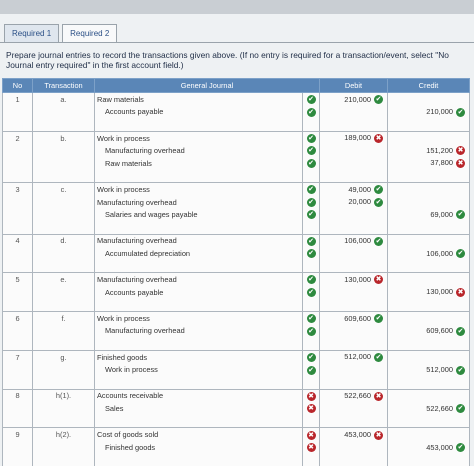 The height and width of the screenshot is (466, 474). What do you see at coordinates (199, 434) in the screenshot?
I see `account-field: Cost of goods sold` at bounding box center [199, 434].